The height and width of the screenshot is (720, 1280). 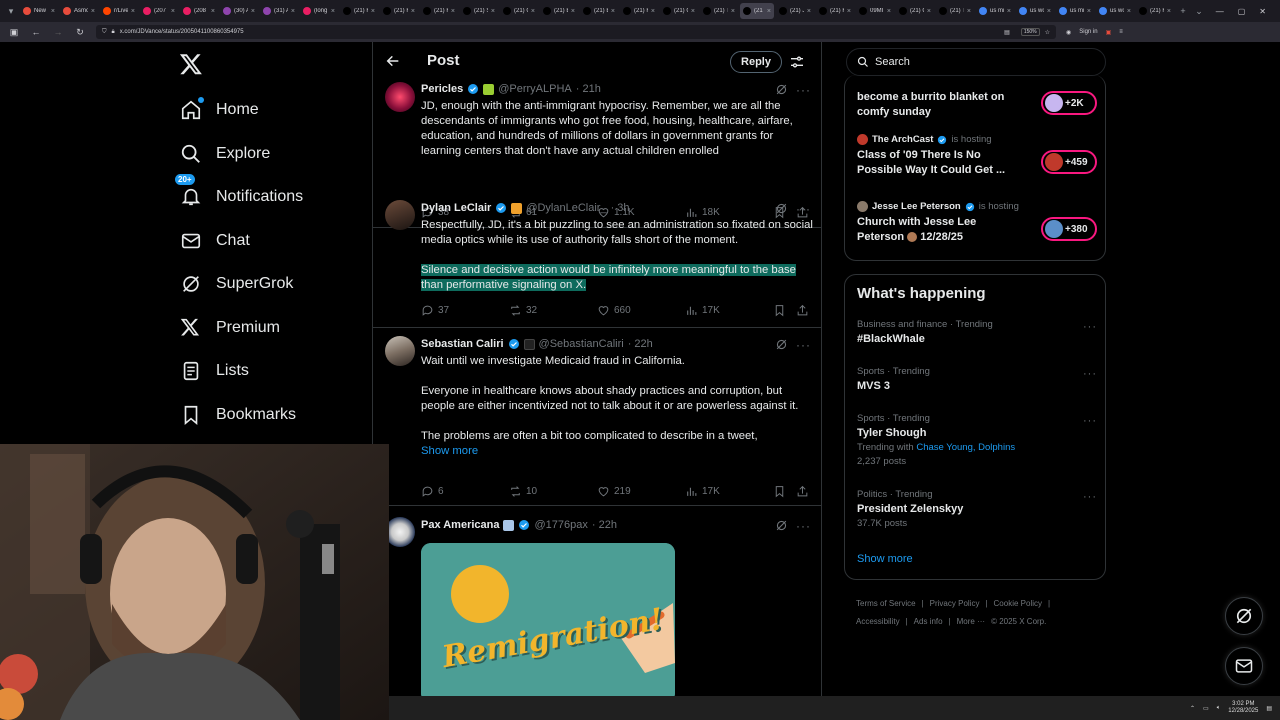 I want to click on browser-tab: (21) T×, so click(x=719, y=11).